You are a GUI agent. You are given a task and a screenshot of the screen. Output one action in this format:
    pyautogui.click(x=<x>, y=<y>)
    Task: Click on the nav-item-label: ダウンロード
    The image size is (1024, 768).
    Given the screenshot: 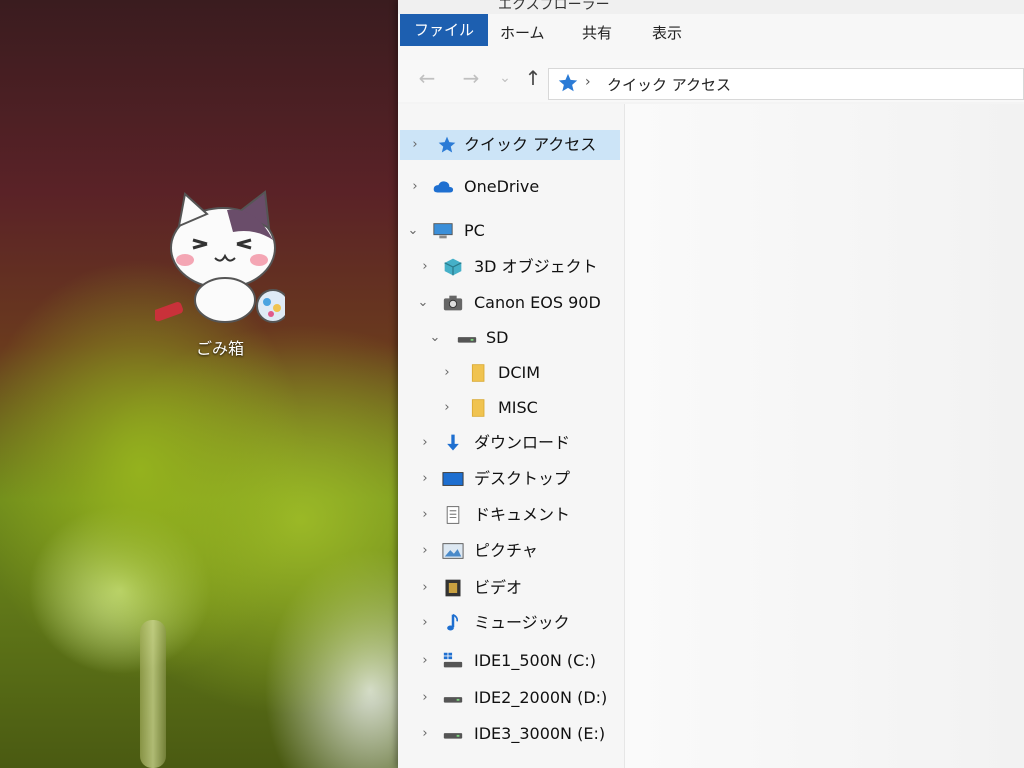 What is the action you would take?
    pyautogui.click(x=522, y=442)
    